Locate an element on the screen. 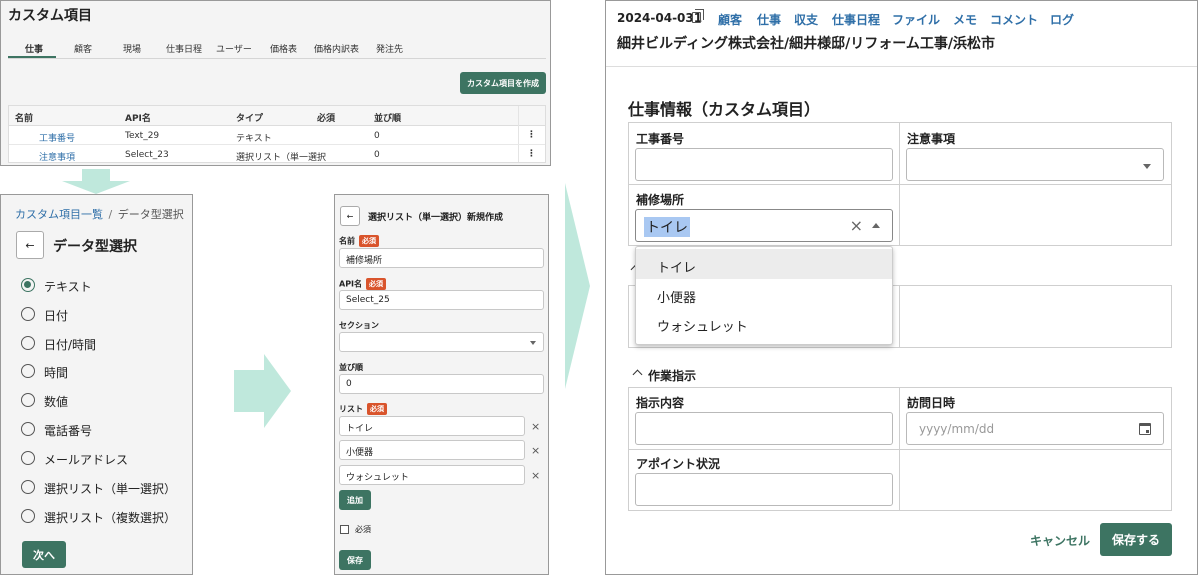 This screenshot has height=577, width=1200. breadcrumb-link: カスタム項目一覧 is located at coordinates (59, 214).